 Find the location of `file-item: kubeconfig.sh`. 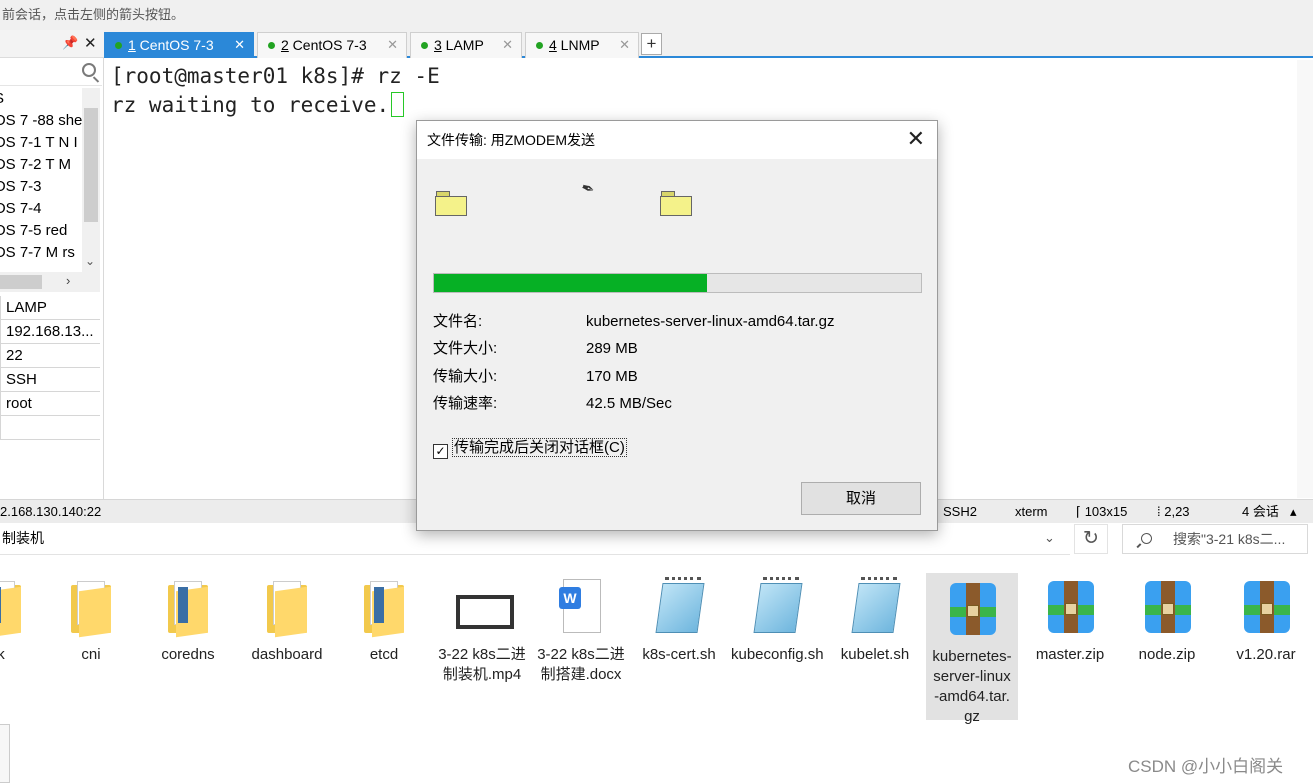

file-item: kubeconfig.sh is located at coordinates (777, 619).